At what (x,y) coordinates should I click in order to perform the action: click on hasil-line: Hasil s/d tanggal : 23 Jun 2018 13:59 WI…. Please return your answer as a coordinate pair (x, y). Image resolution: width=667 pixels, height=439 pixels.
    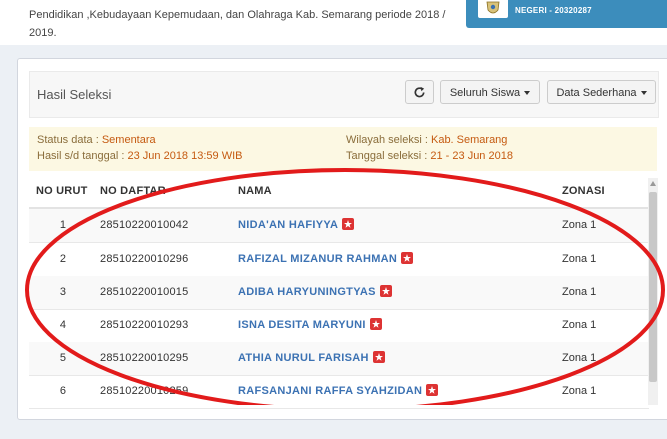
    Looking at the image, I should click on (139, 156).